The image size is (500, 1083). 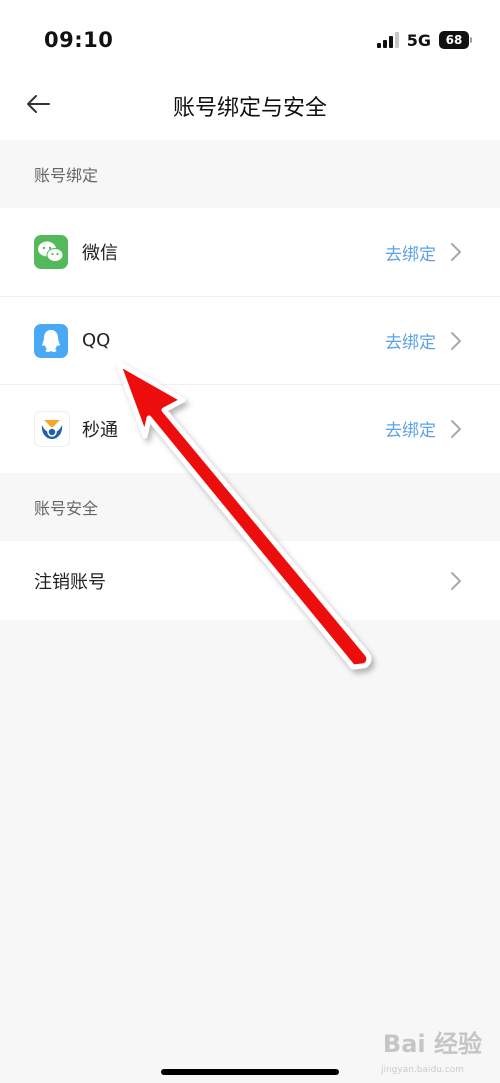 What do you see at coordinates (422, 1070) in the screenshot?
I see `watermark-url: jingyan.baidu.com` at bounding box center [422, 1070].